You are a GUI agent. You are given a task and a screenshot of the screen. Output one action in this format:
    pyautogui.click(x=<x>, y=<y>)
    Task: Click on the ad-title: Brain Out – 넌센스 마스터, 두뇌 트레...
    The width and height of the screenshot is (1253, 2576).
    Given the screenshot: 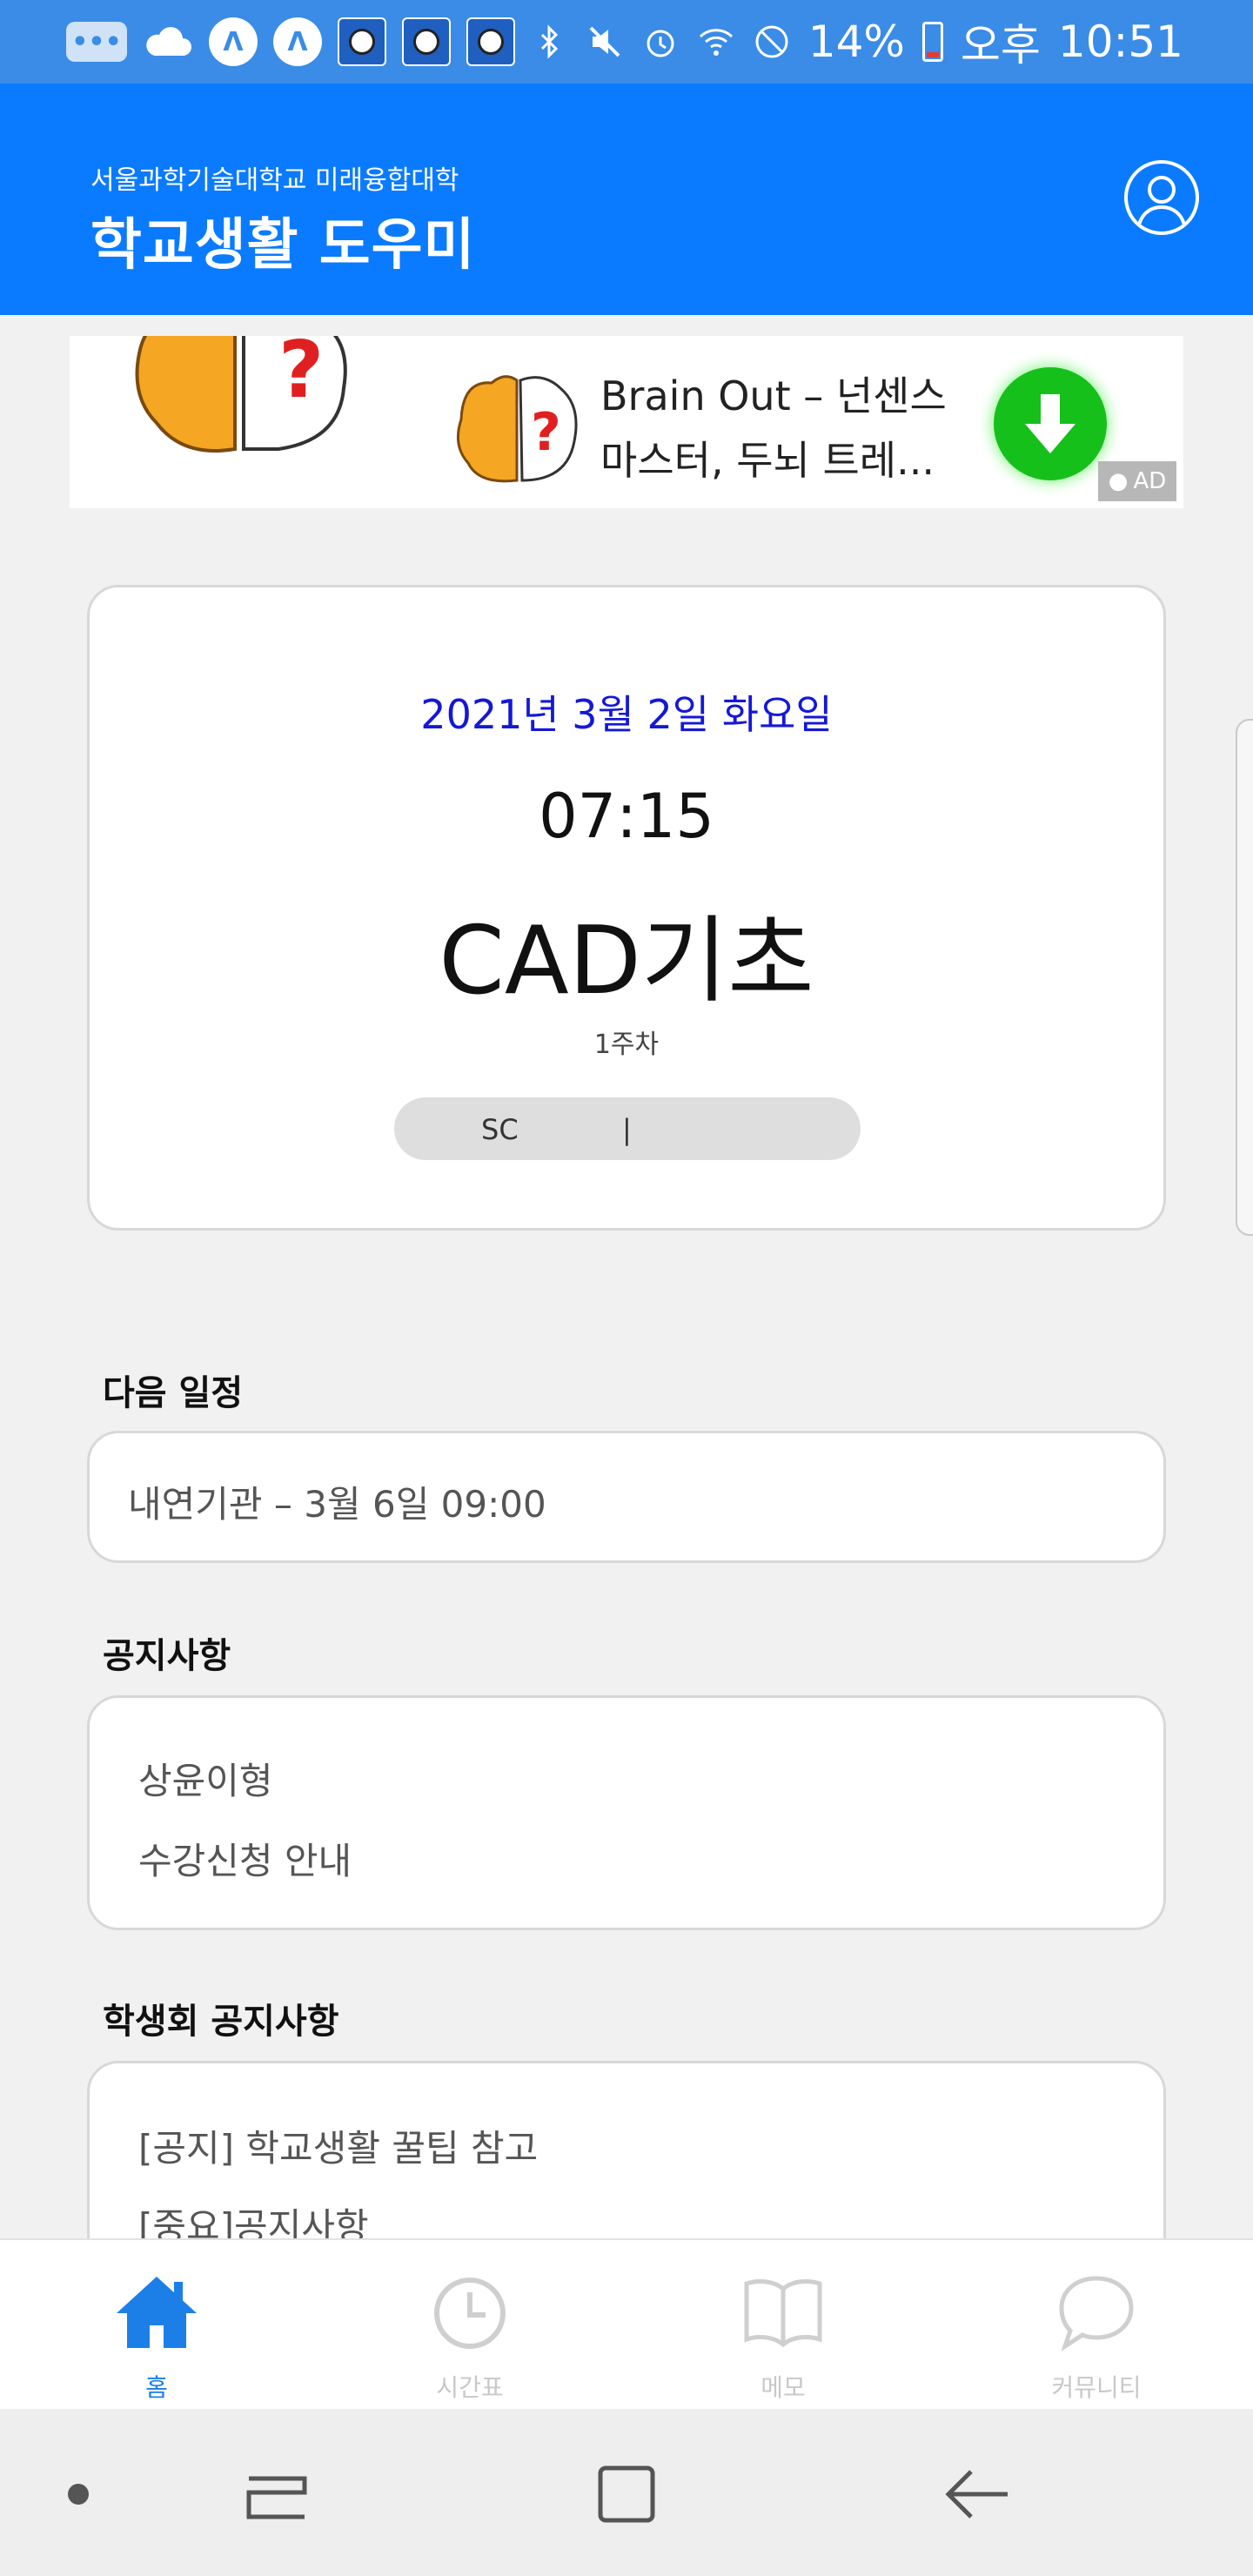 What is the action you would take?
    pyautogui.click(x=773, y=428)
    